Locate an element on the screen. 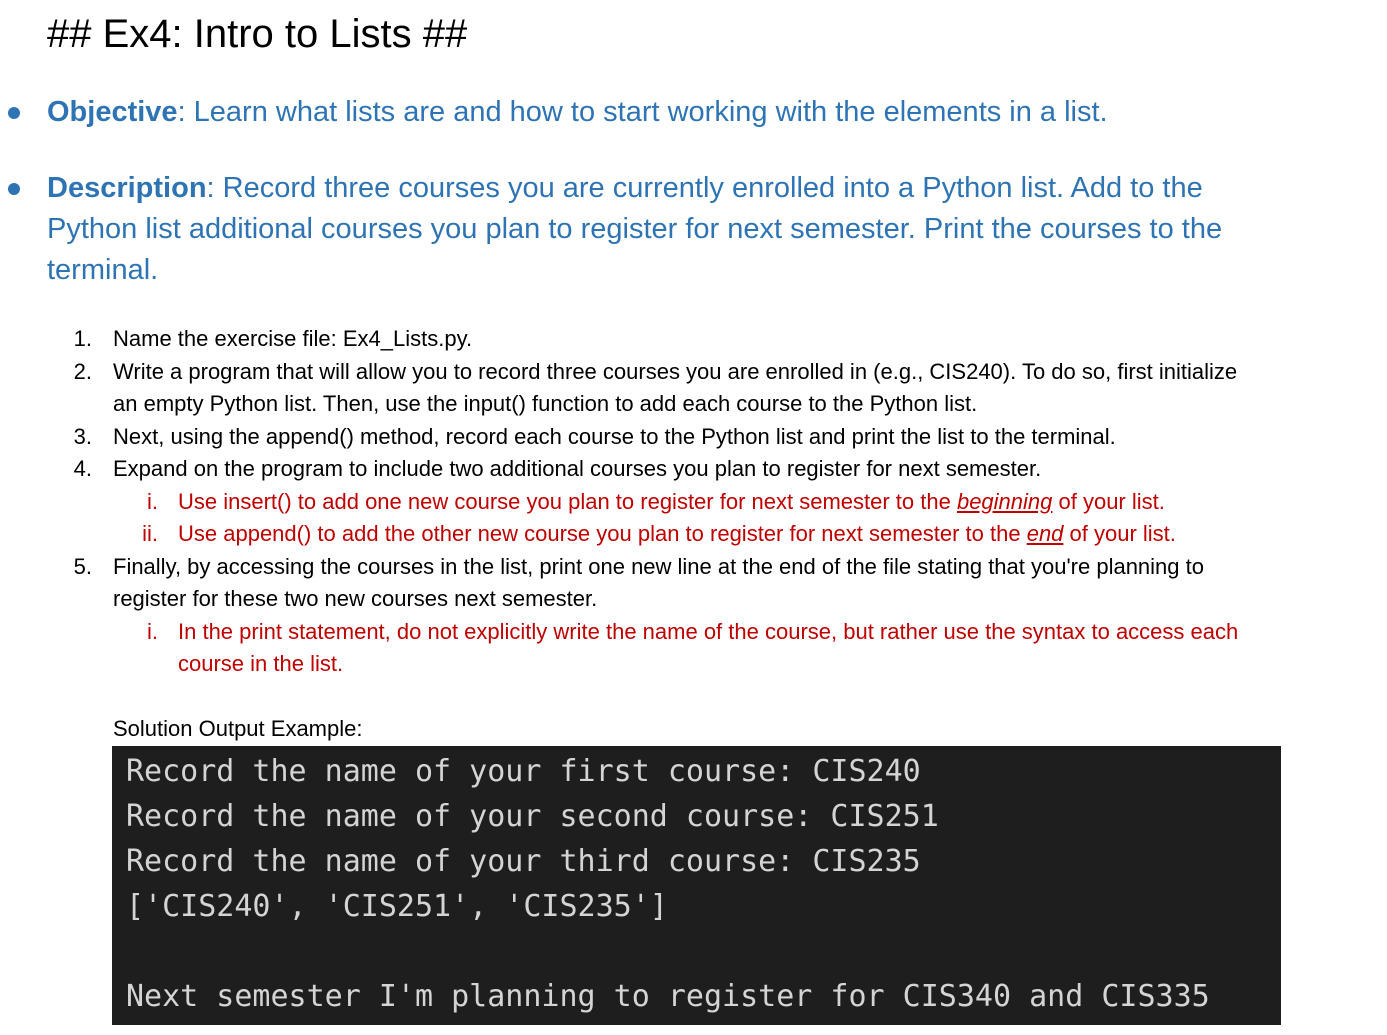  substep-text: course in the list. is located at coordinates (261, 663).